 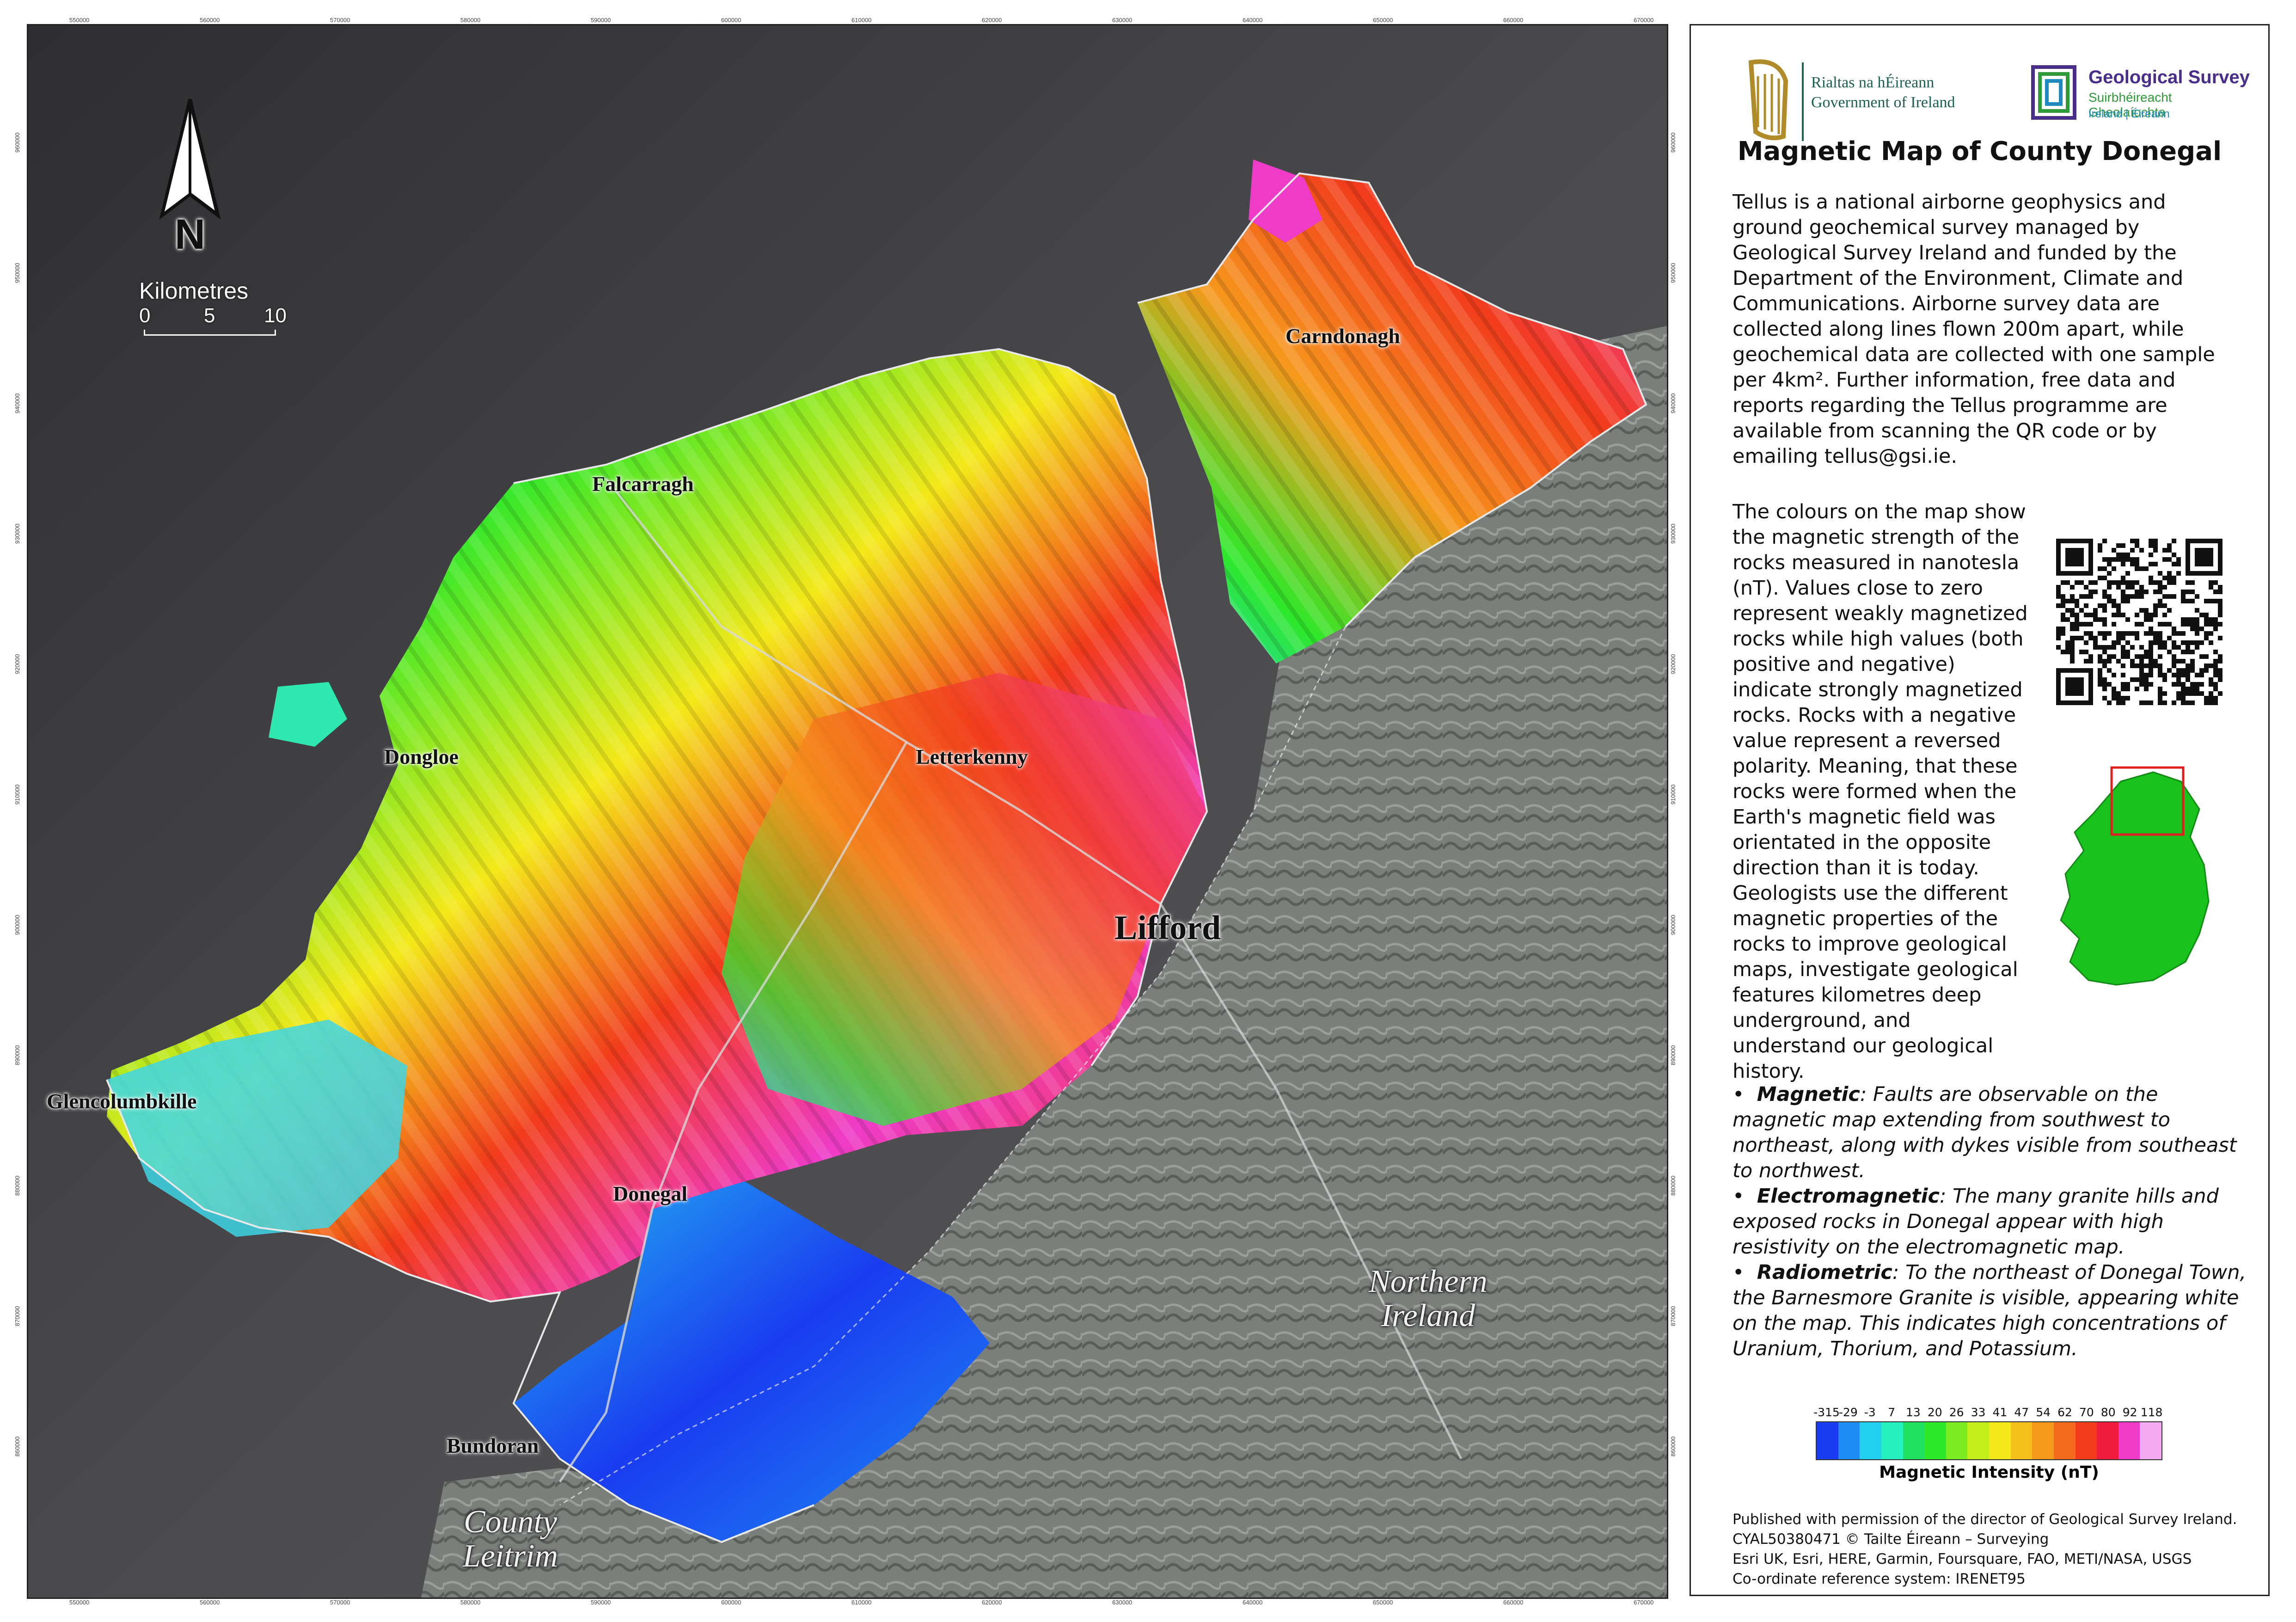 What do you see at coordinates (1673, 534) in the screenshot?
I see `y-tick-right: 930000` at bounding box center [1673, 534].